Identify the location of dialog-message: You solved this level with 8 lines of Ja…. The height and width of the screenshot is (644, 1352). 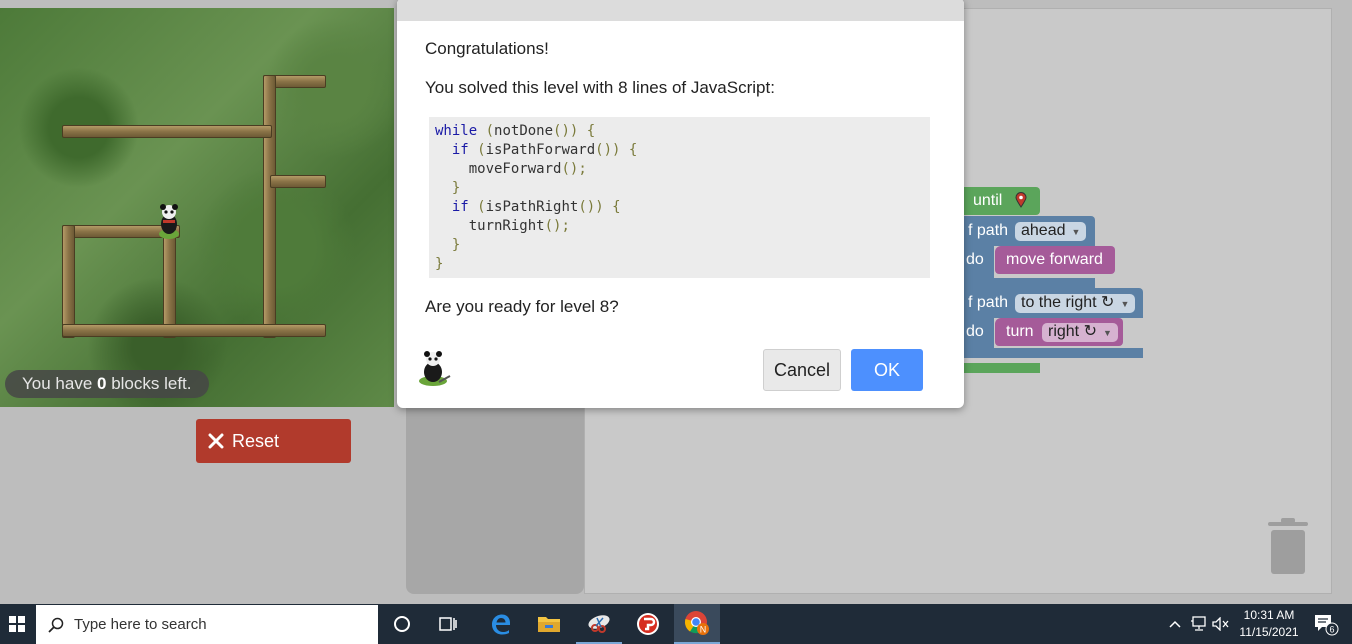
(600, 87).